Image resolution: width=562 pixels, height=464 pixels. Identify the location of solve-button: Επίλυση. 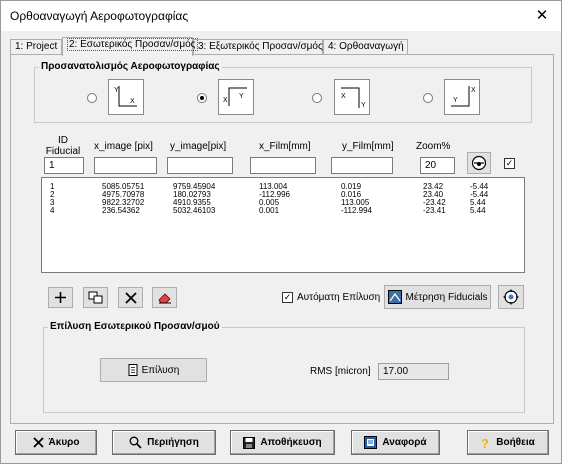
(153, 370).